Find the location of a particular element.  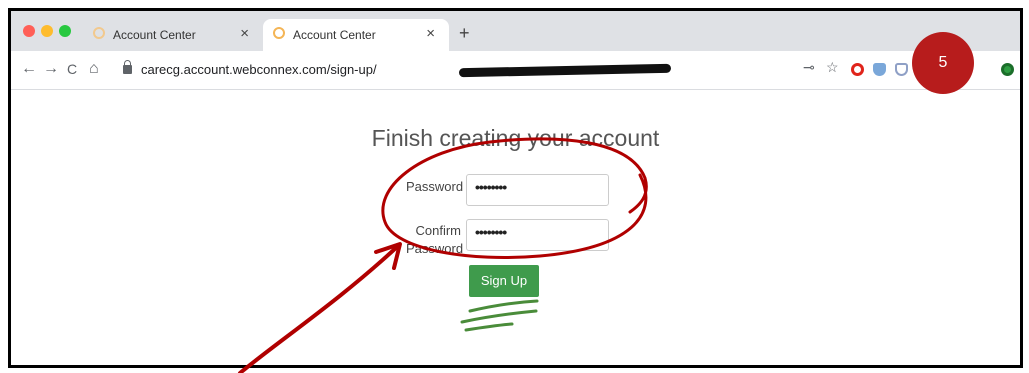

step-number-badge: 5 is located at coordinates (943, 63).